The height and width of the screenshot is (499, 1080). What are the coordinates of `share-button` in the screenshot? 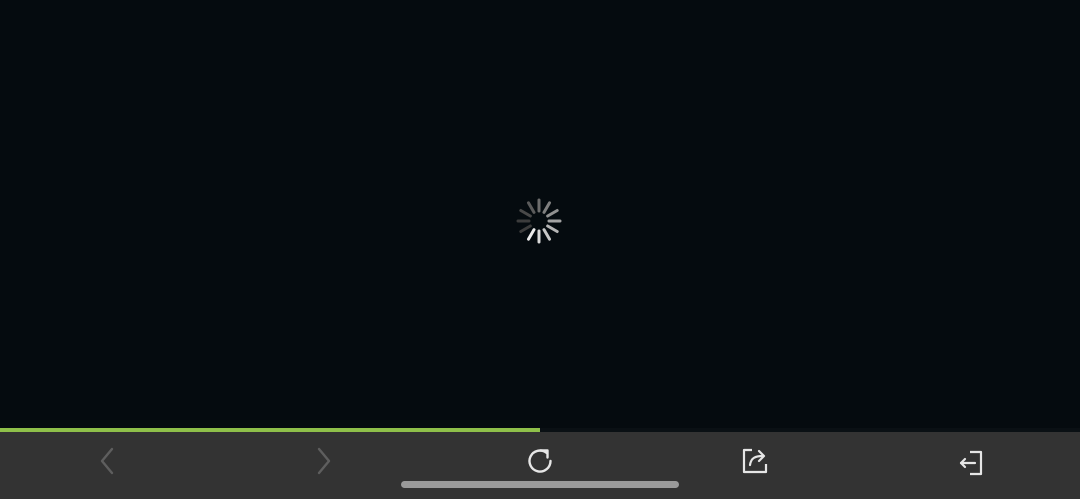 It's located at (755, 461).